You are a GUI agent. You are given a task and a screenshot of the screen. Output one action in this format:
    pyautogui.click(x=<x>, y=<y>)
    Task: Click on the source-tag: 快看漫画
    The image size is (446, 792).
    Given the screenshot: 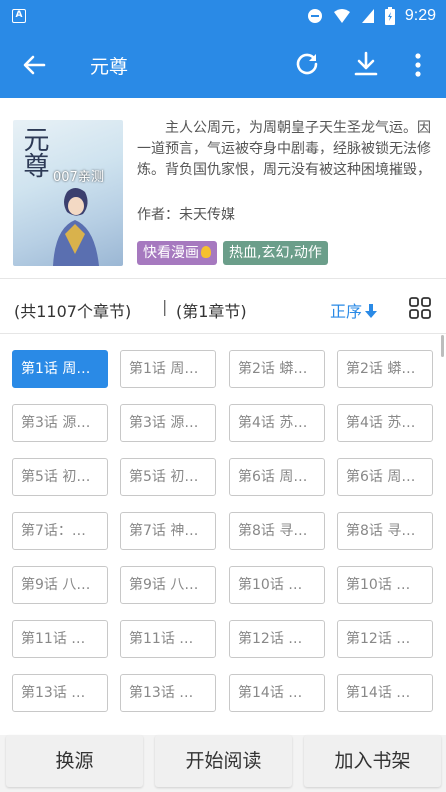 What is the action you would take?
    pyautogui.click(x=177, y=253)
    